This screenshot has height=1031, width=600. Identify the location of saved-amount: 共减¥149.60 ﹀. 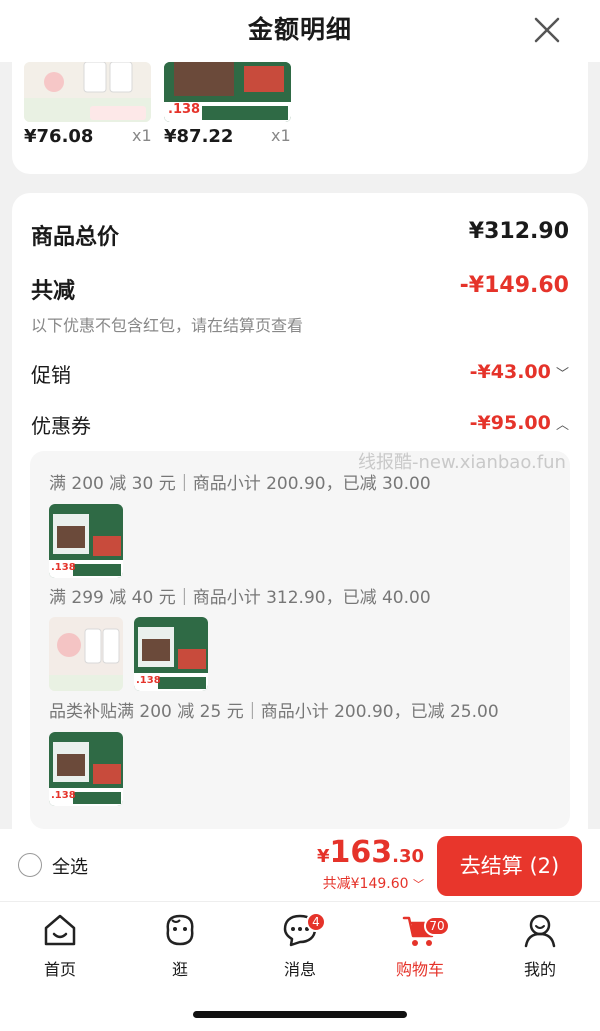
(373, 883).